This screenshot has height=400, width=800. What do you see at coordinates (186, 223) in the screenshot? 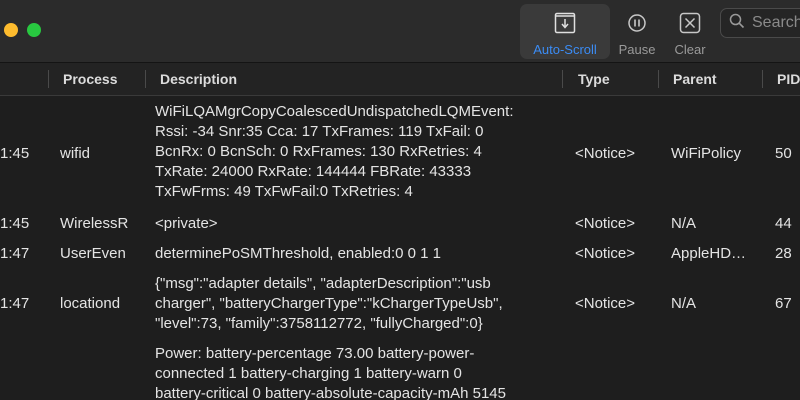
I see `description-cell: <private>` at bounding box center [186, 223].